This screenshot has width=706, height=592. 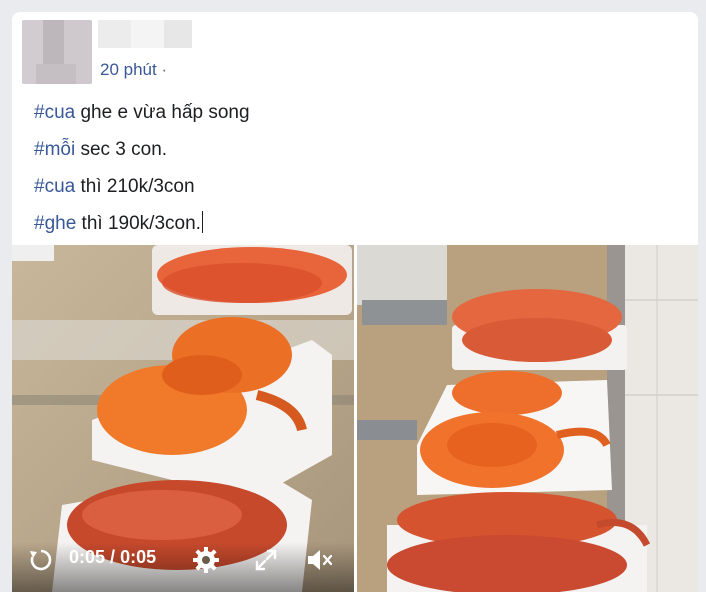 I want to click on post-line: #ghe thì 190k/3con., so click(x=142, y=223).